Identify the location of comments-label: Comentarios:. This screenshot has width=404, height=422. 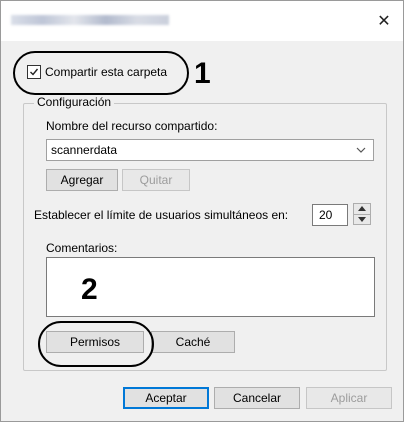
(82, 248).